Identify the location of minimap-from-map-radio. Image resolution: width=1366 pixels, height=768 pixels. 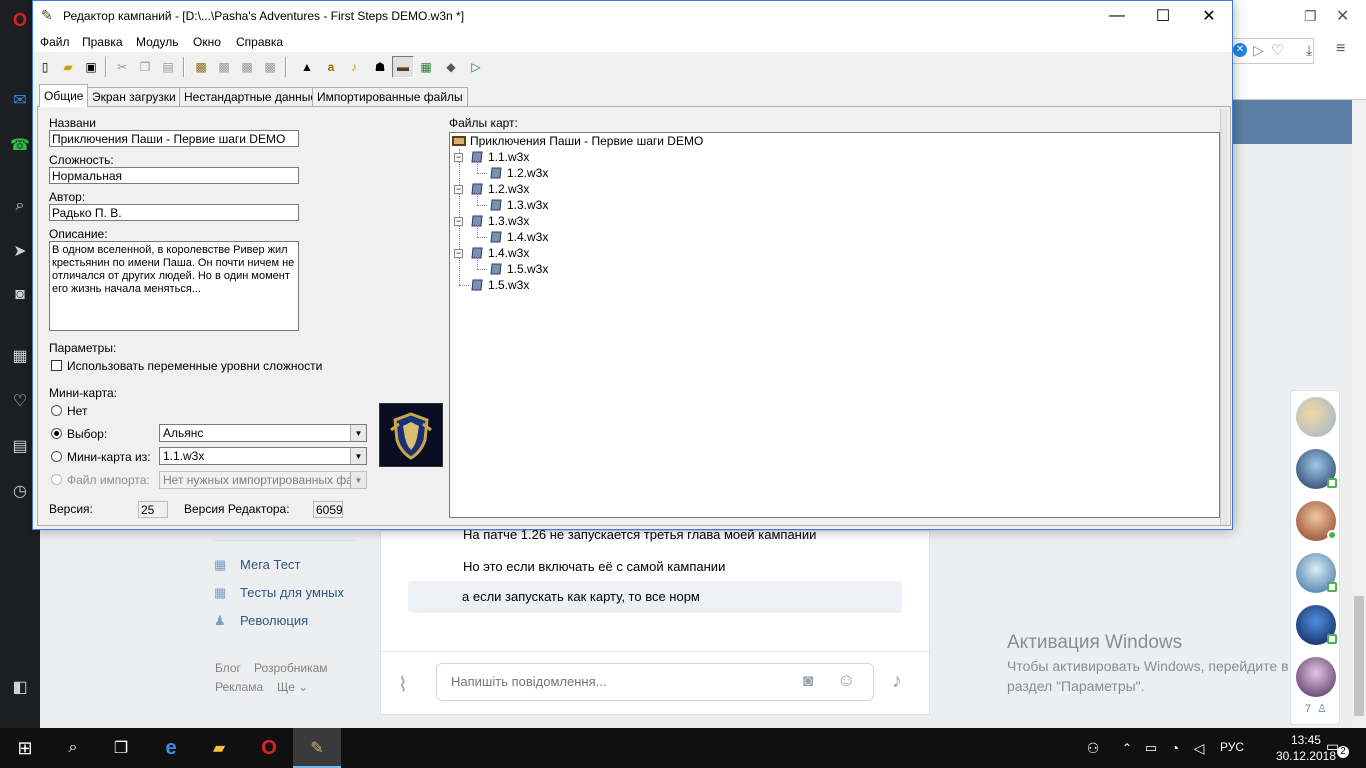
(56, 456).